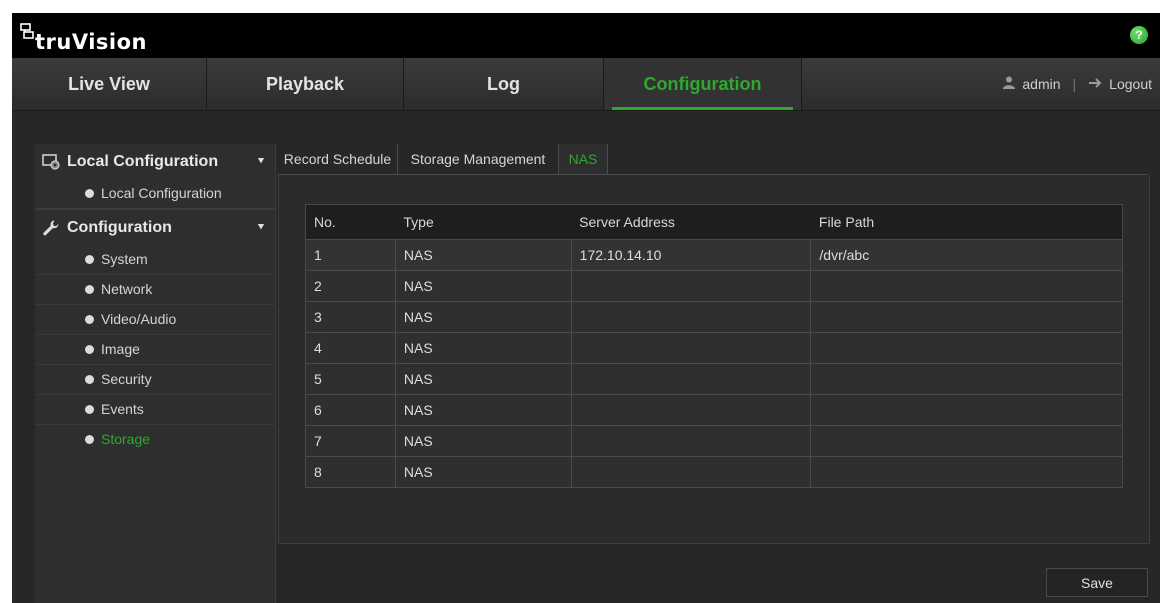 Image resolution: width=1160 pixels, height=603 pixels. What do you see at coordinates (155, 439) in the screenshot?
I see `sidebar-item-storage: Storage` at bounding box center [155, 439].